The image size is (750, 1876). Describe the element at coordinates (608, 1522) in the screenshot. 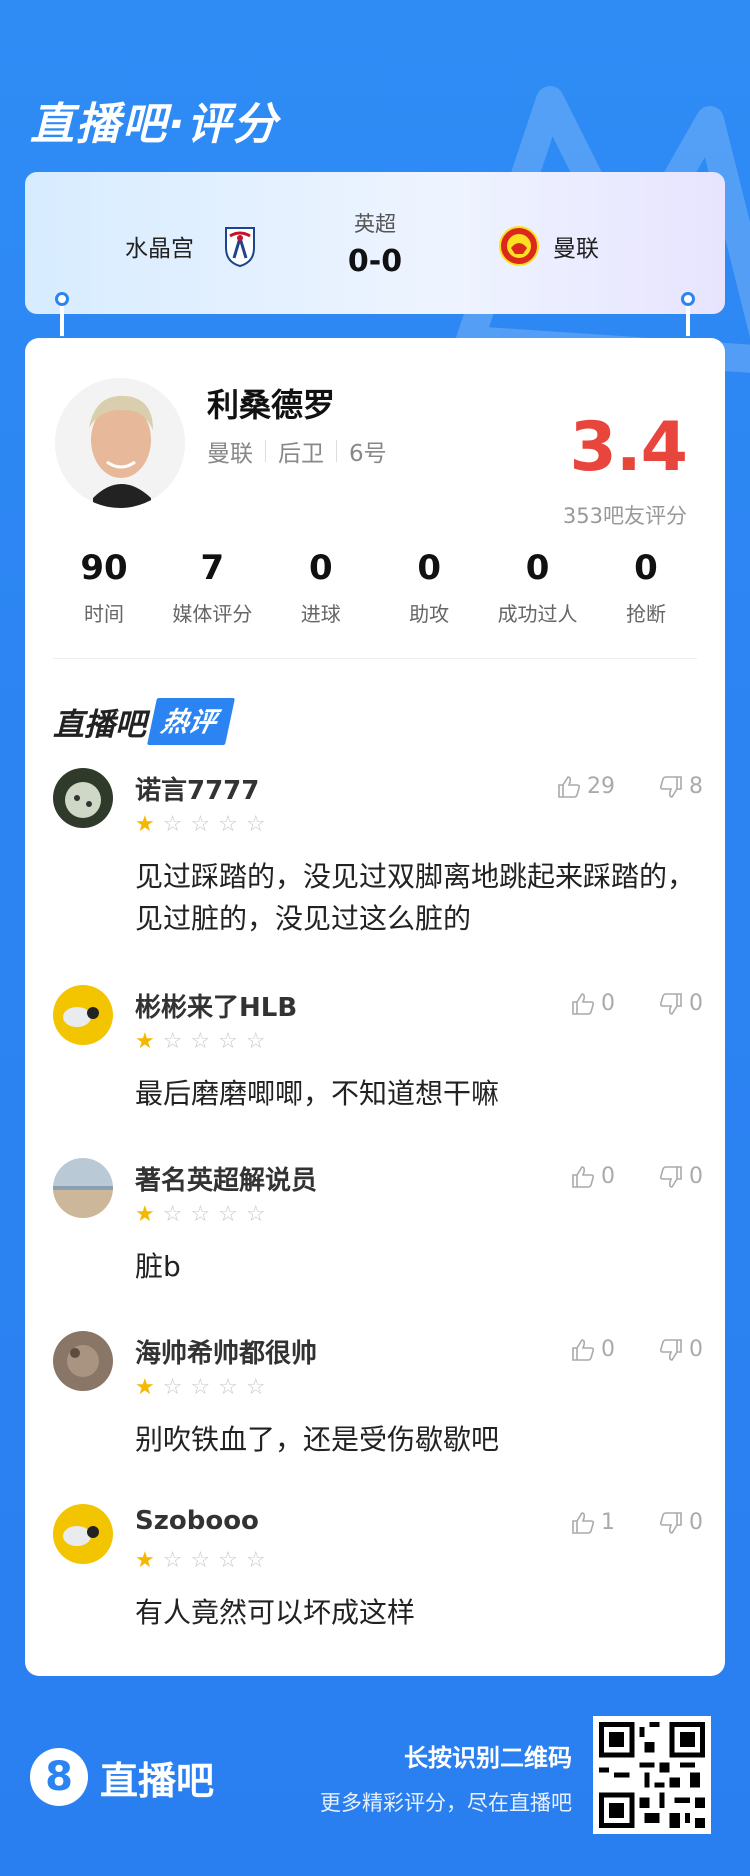

I see `like-count: 1` at that location.